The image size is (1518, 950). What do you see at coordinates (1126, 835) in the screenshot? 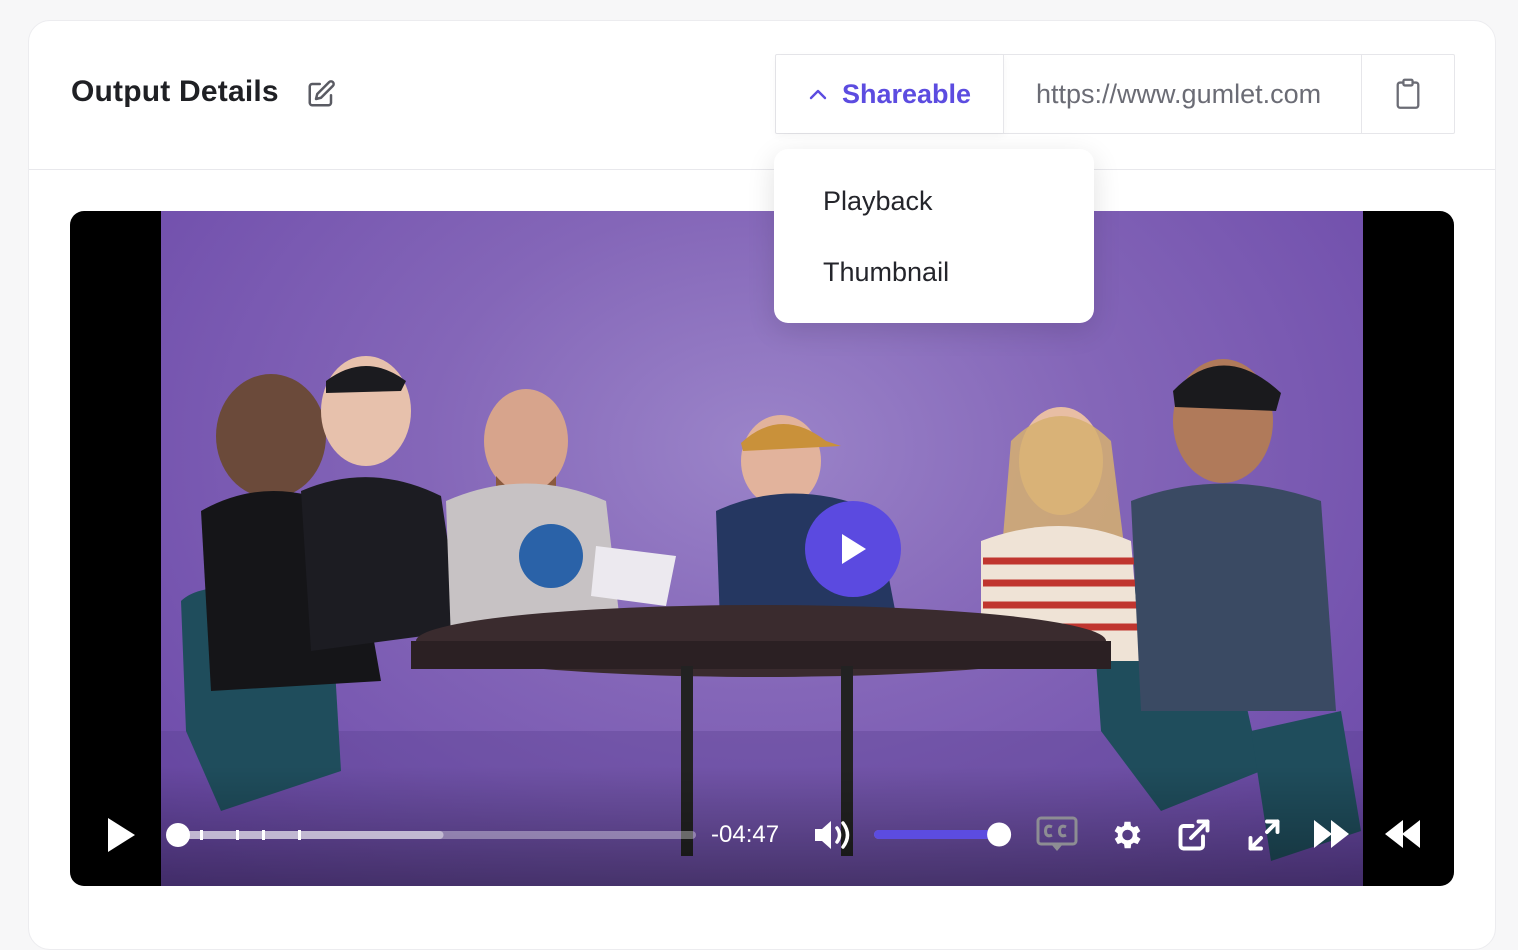
I see `gear-icon` at bounding box center [1126, 835].